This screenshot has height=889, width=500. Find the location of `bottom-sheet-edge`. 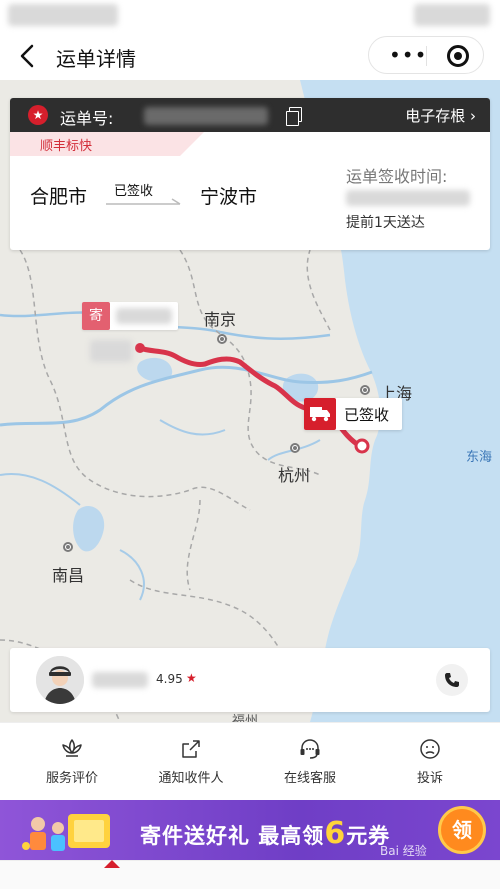

bottom-sheet-edge is located at coordinates (250, 874).